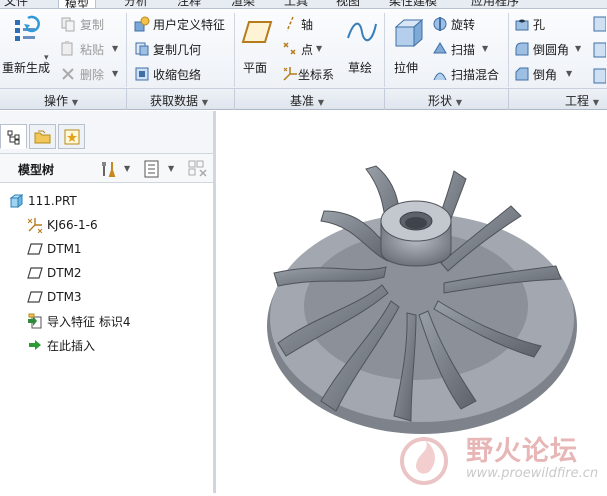 Image resolution: width=607 pixels, height=496 pixels. I want to click on coordinate-system-label: 坐标系, so click(316, 75).